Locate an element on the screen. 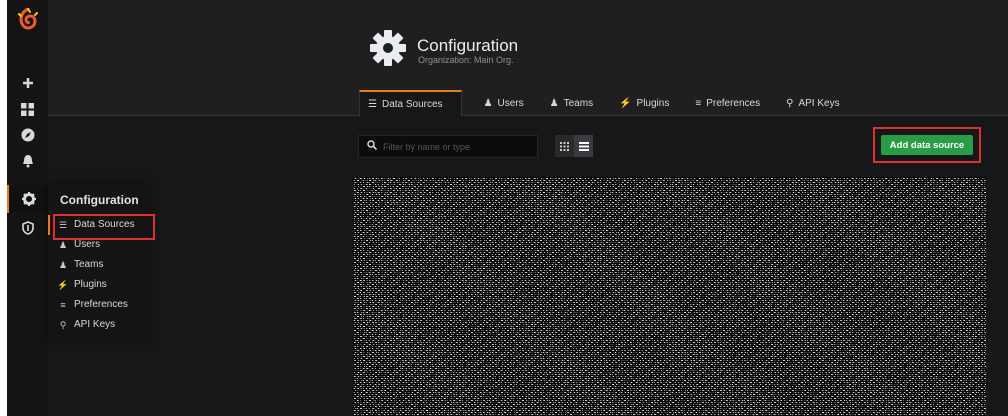  list-view-icon is located at coordinates (583, 146).